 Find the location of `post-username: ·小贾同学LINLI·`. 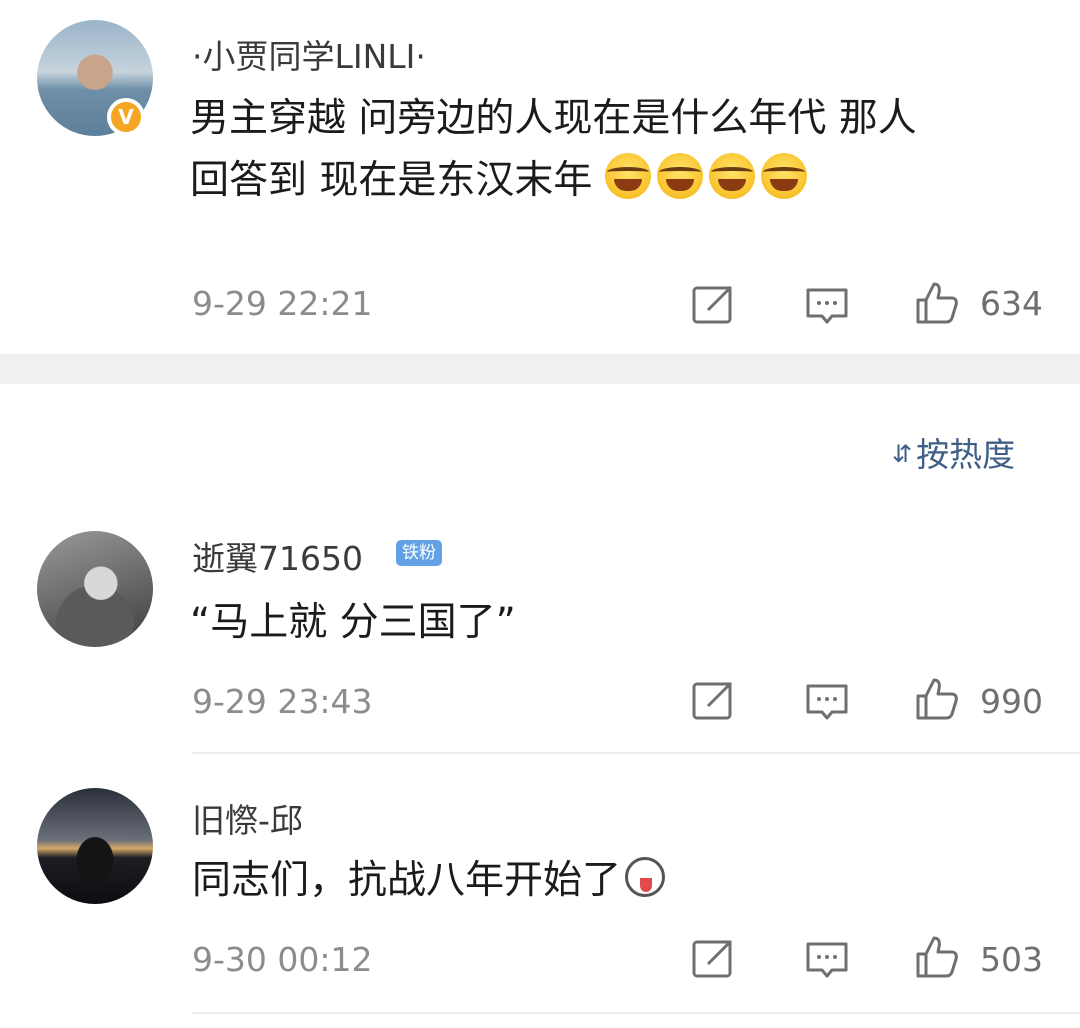

post-username: ·小贾同学LINLI· is located at coordinates (309, 54).